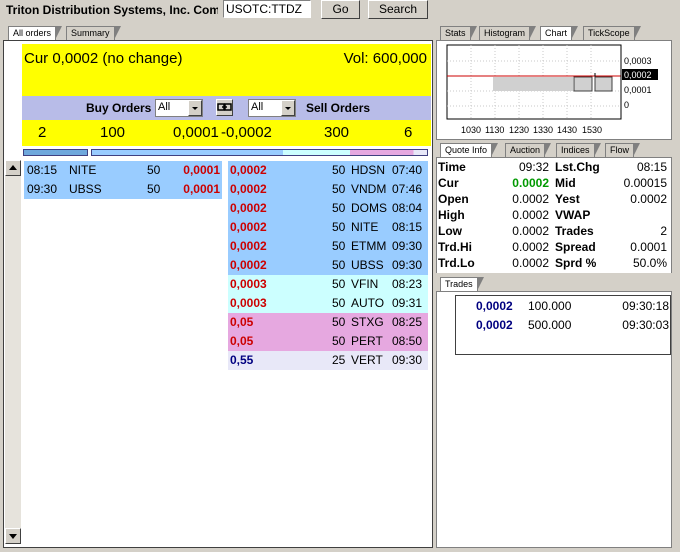  What do you see at coordinates (554, 247) in the screenshot?
I see `quote-info-row: Trd.Hi 0.0002 Spread 0.0001` at bounding box center [554, 247].